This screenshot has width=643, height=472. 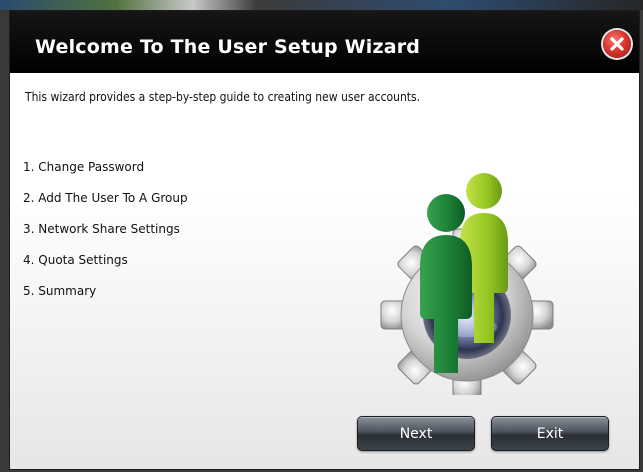 What do you see at coordinates (75, 260) in the screenshot?
I see `step-item: 4. Quota Settings` at bounding box center [75, 260].